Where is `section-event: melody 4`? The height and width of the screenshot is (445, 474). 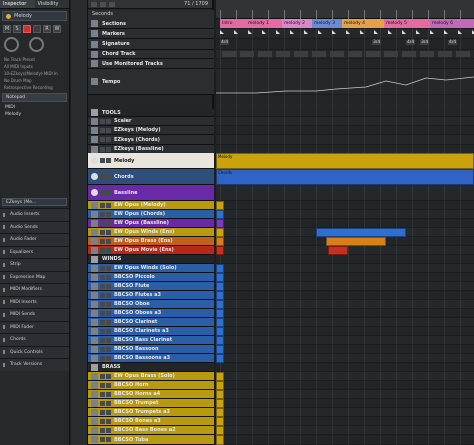 section-event: melody 4 is located at coordinates (363, 23).